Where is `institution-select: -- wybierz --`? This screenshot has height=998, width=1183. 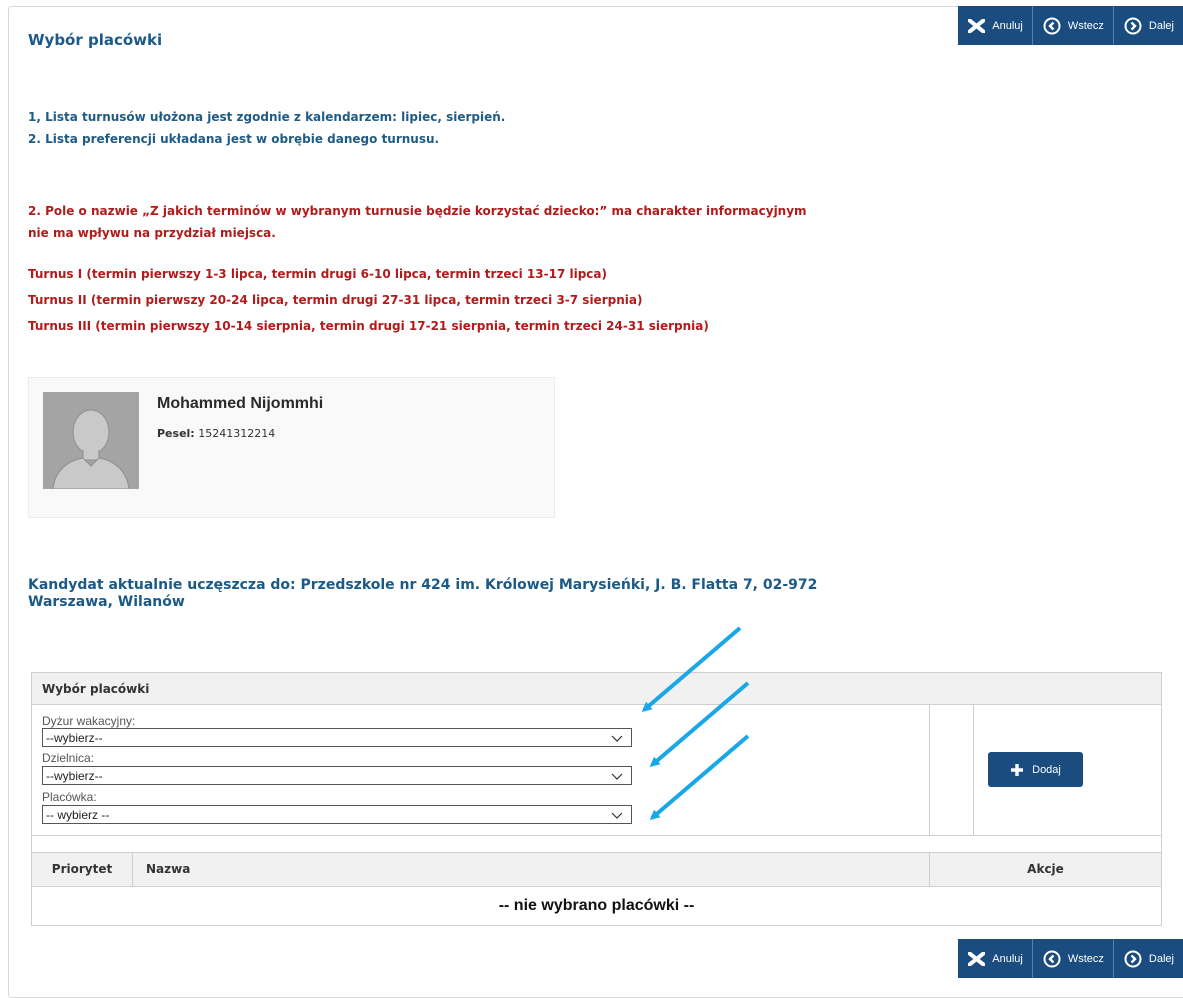 institution-select: -- wybierz -- is located at coordinates (337, 814).